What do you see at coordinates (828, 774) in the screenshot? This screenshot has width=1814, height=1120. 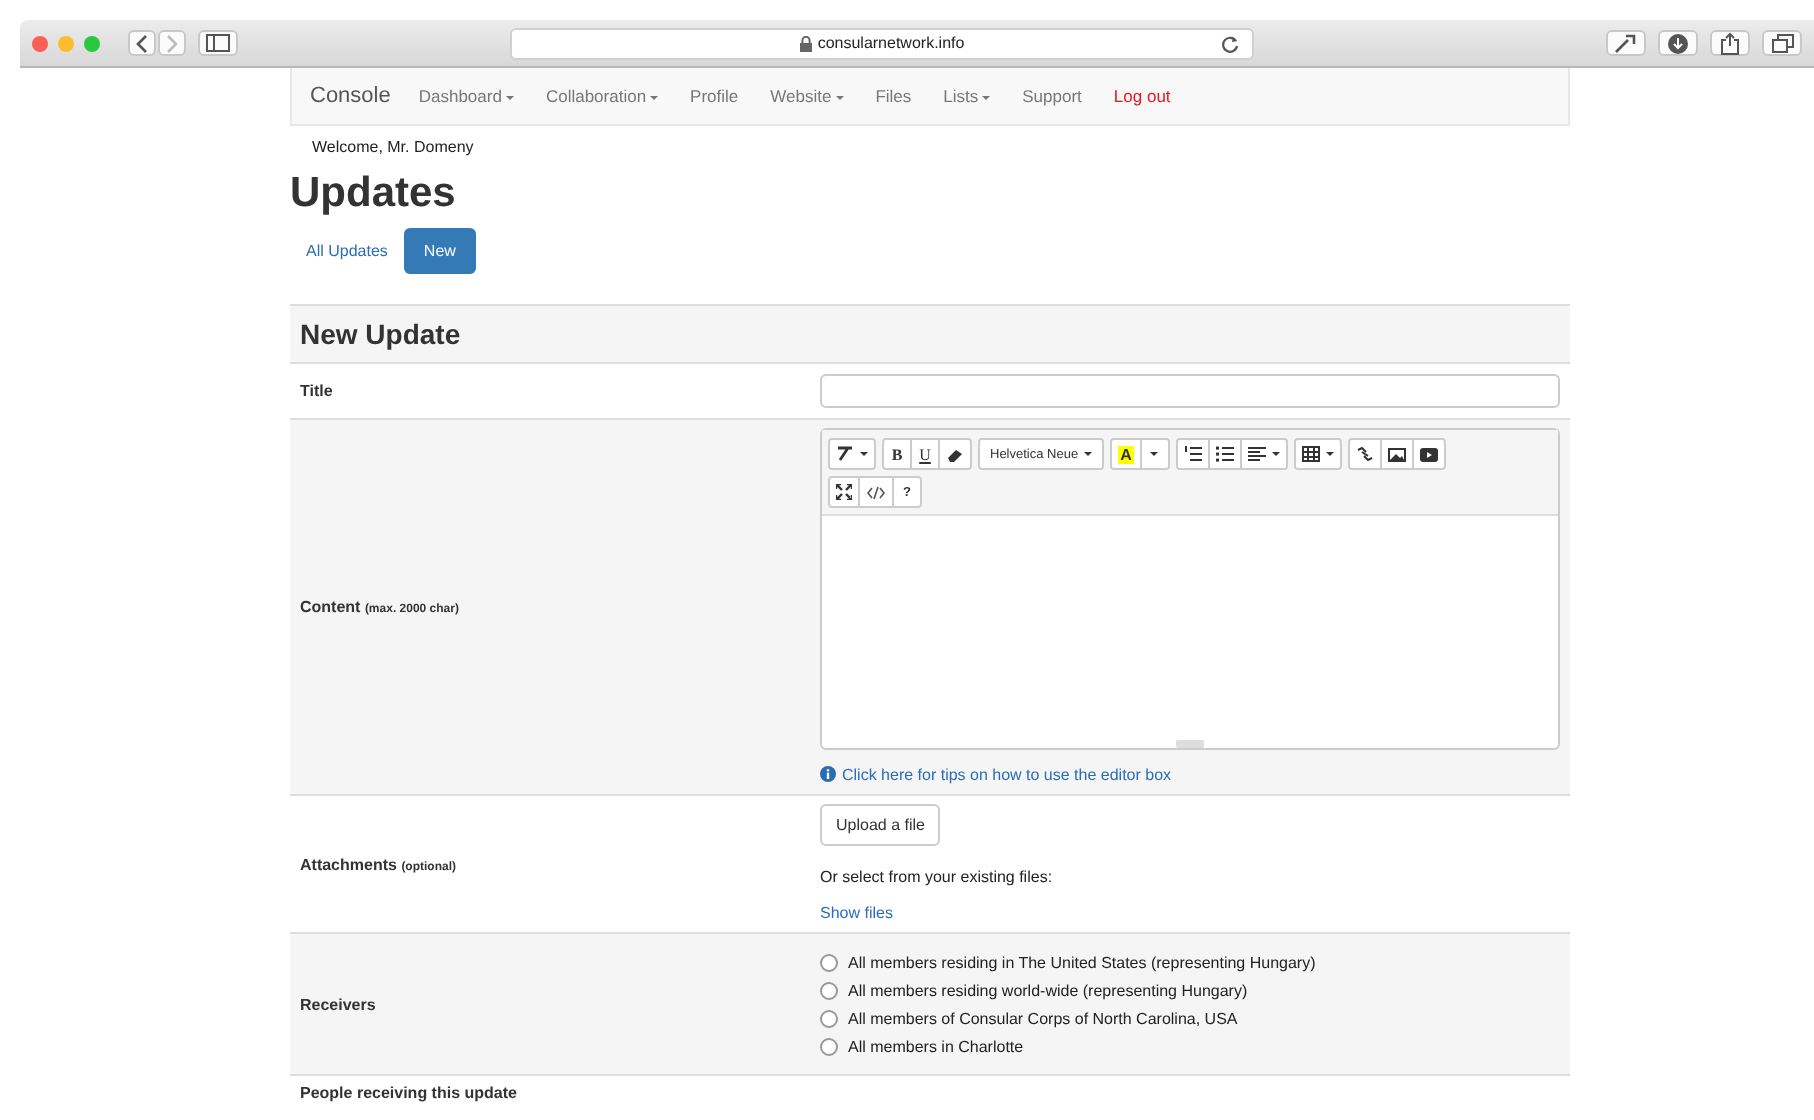 I see `info-icon` at bounding box center [828, 774].